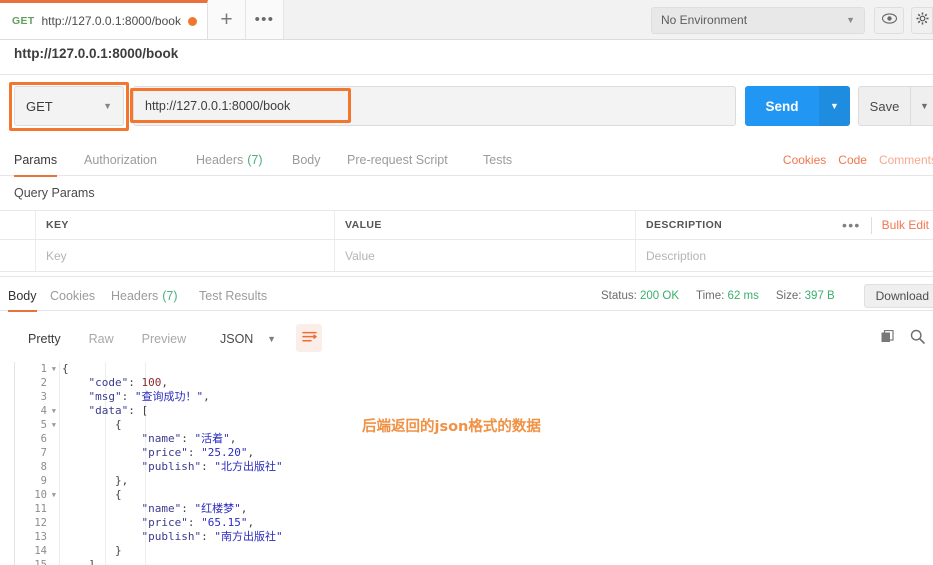 This screenshot has width=933, height=565. I want to click on time-metric: Time: 62 ms, so click(727, 296).